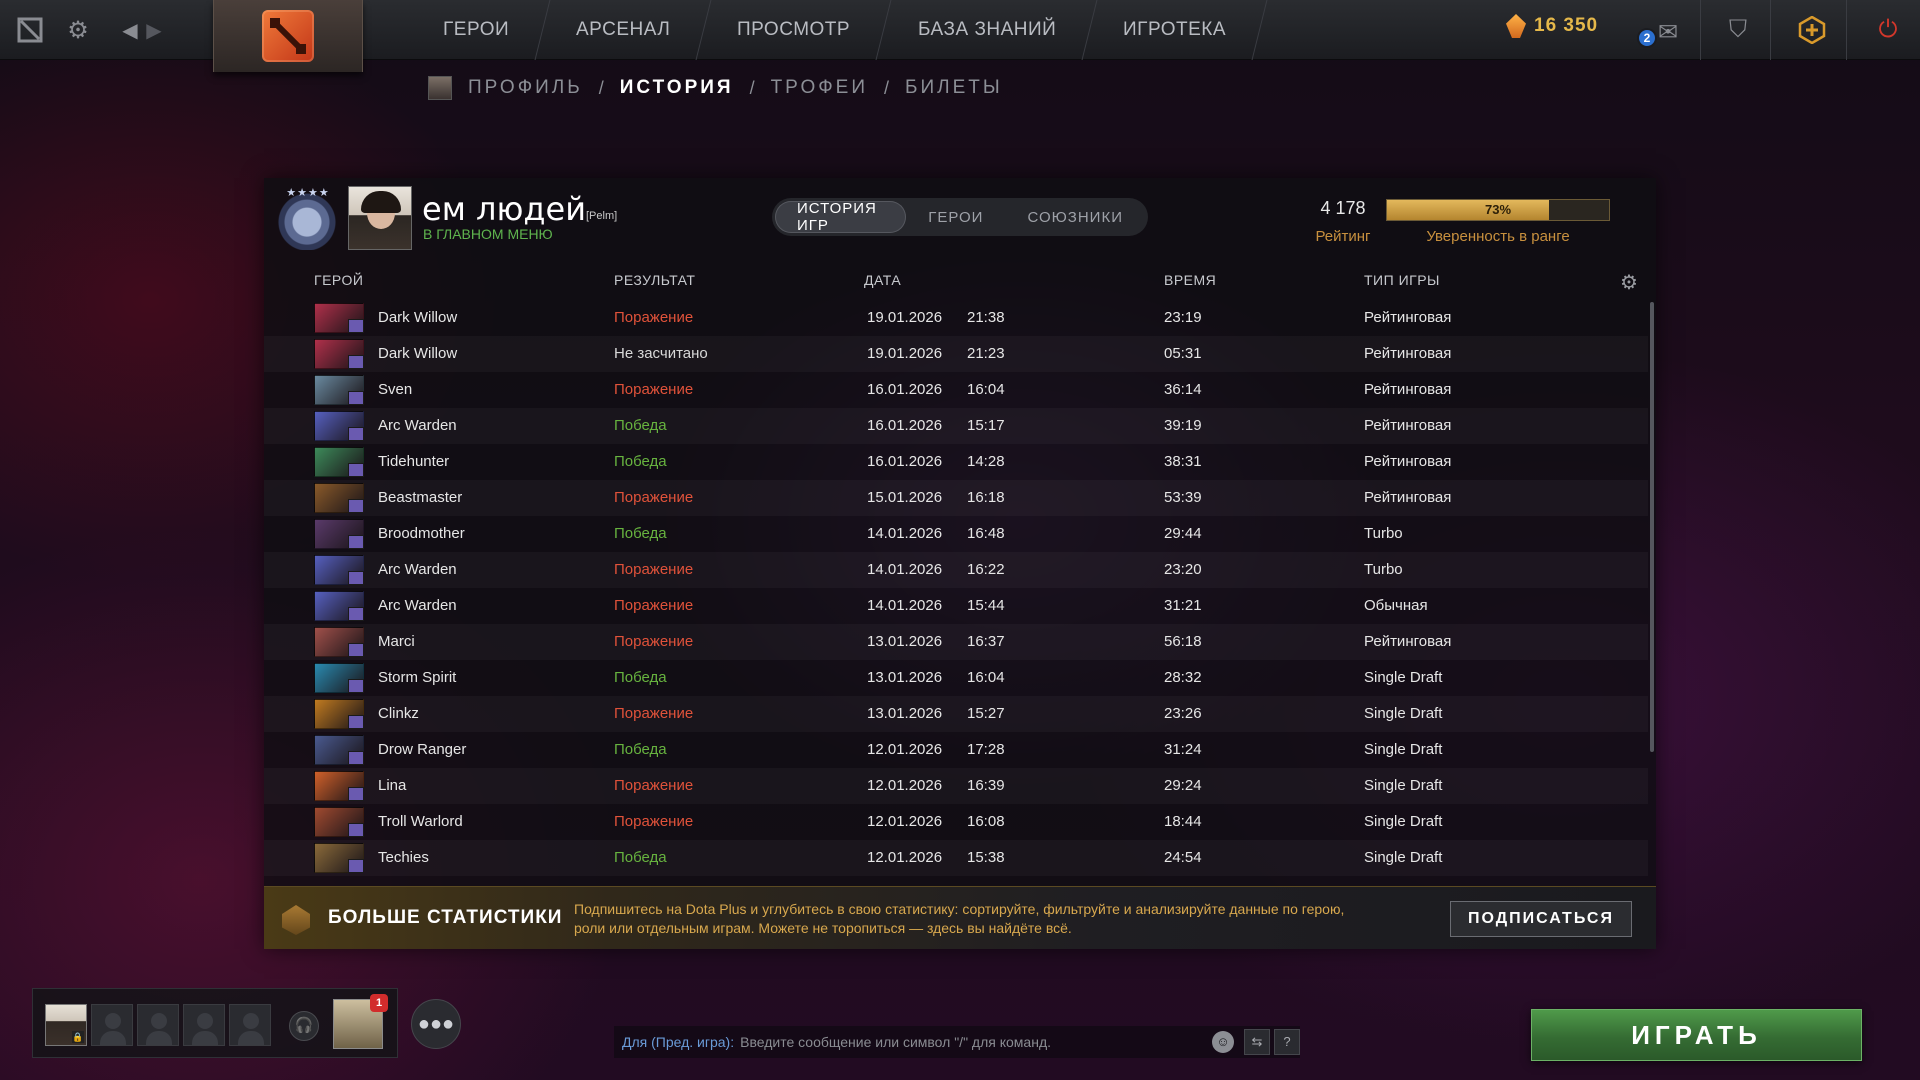 The image size is (1920, 1080). Describe the element at coordinates (422, 749) in the screenshot. I see `hero-name: Drow Ranger` at that location.